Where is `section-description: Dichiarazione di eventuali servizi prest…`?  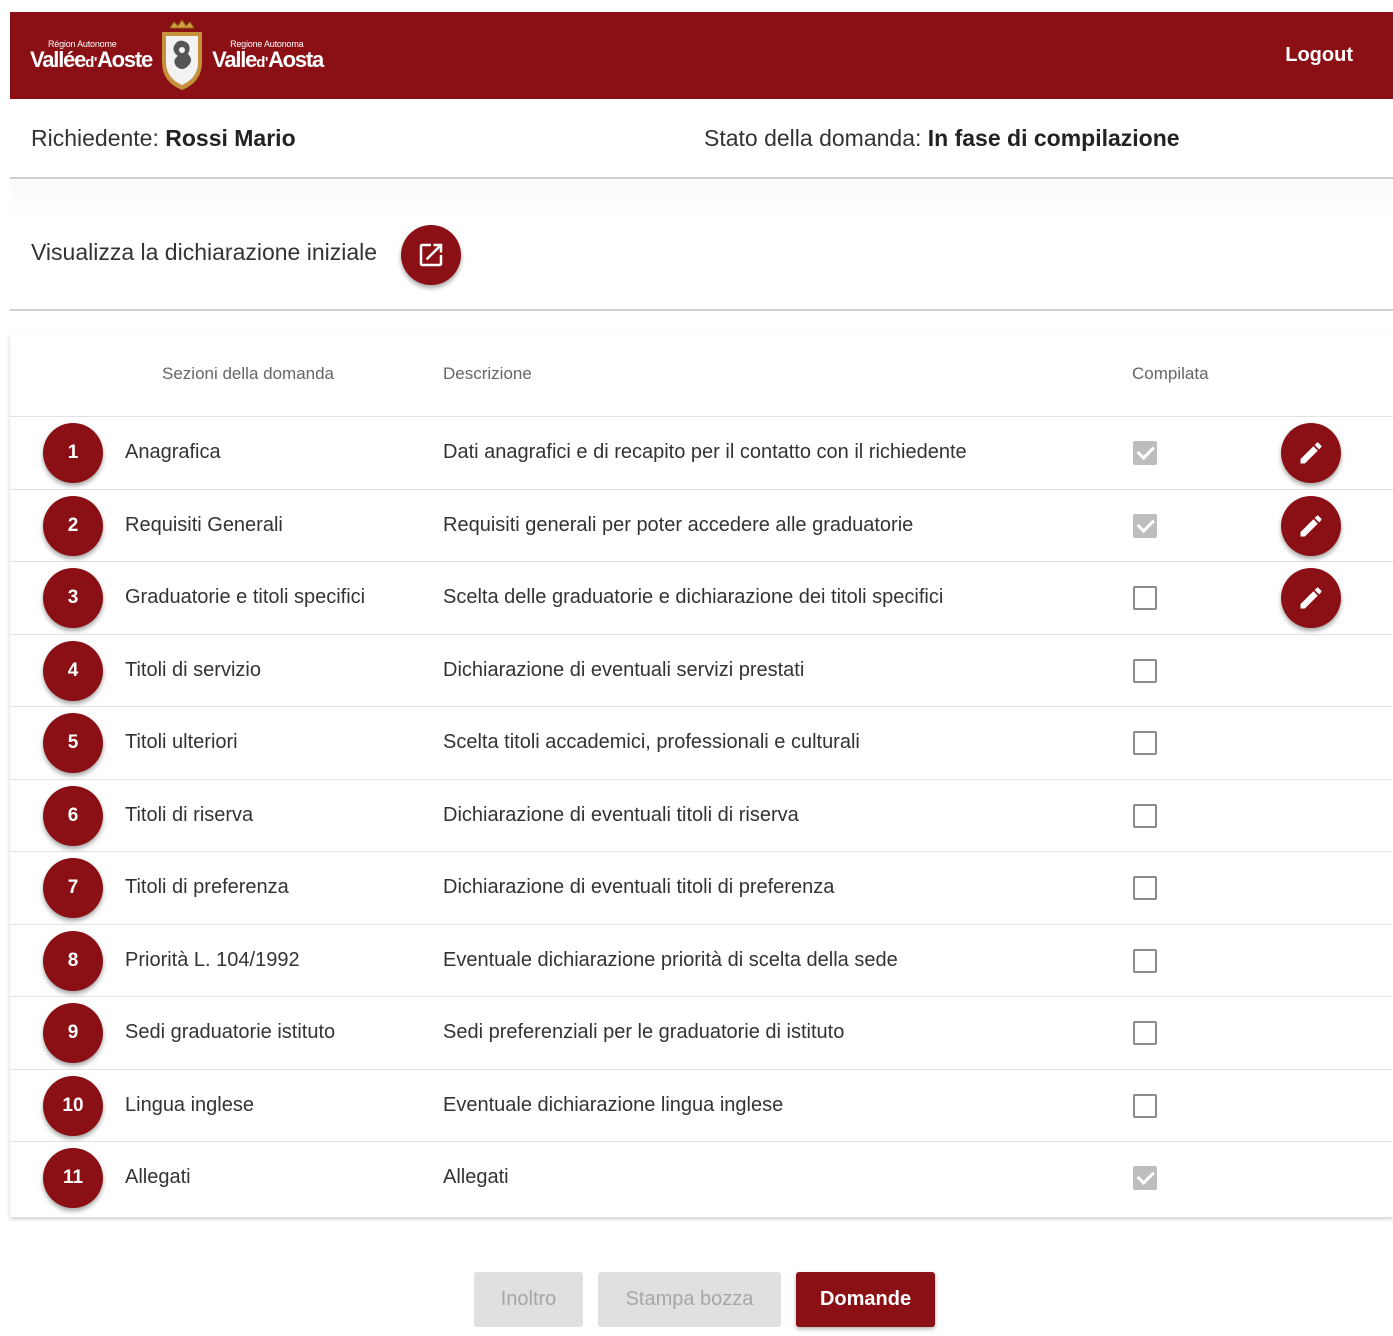 section-description: Dichiarazione di eventuali servizi prest… is located at coordinates (624, 669).